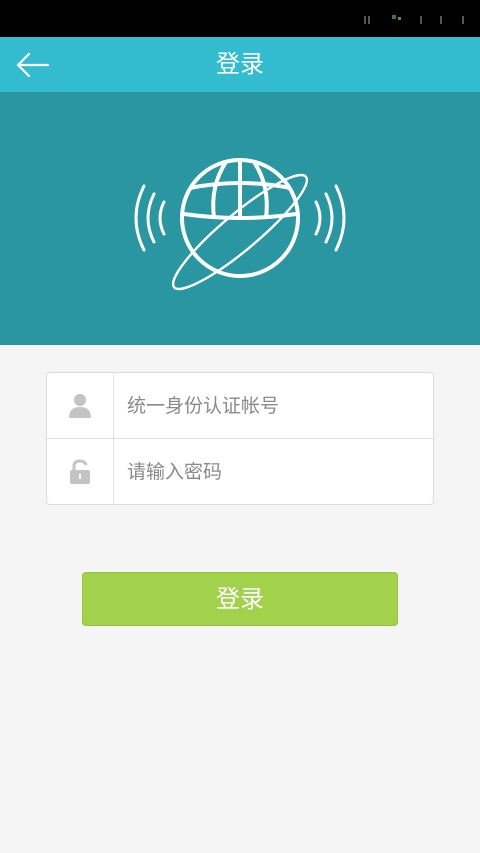  What do you see at coordinates (272, 406) in the screenshot?
I see `account-input` at bounding box center [272, 406].